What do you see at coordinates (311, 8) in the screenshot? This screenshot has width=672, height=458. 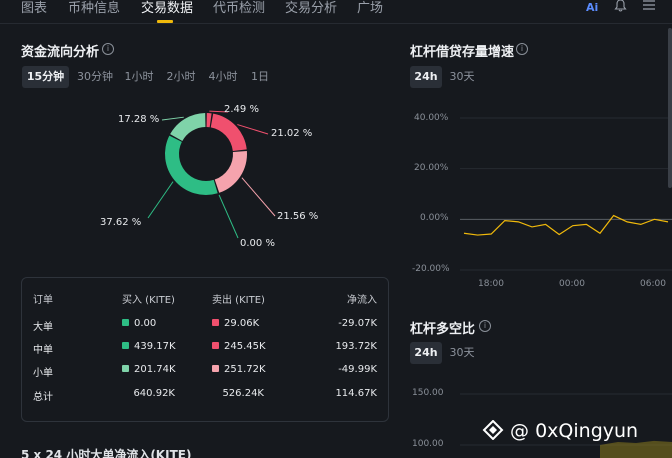 I see `tab-trade-analysis: 交易分析` at bounding box center [311, 8].